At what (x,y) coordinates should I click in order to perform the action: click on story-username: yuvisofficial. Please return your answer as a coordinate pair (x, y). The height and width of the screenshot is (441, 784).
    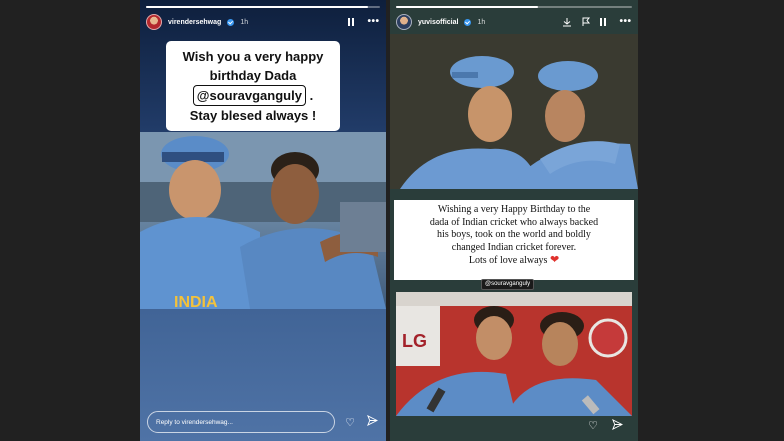
    Looking at the image, I should click on (438, 22).